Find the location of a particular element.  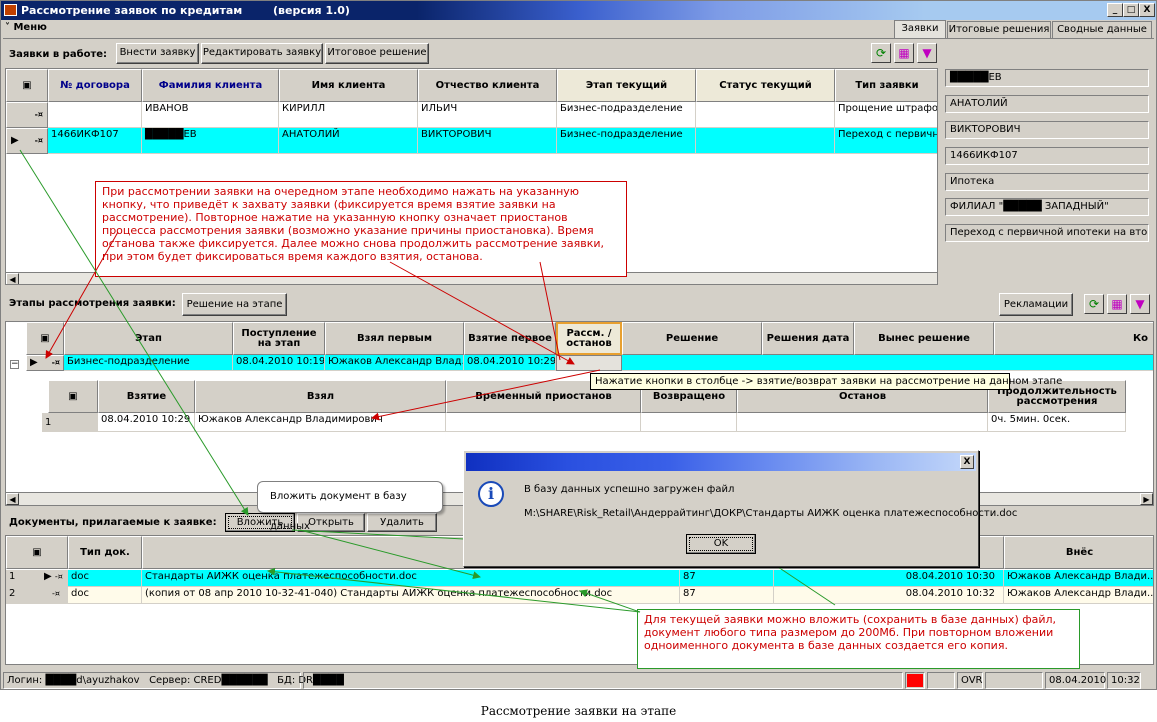

cell: 08.04.2010 10:19 is located at coordinates (279, 363).